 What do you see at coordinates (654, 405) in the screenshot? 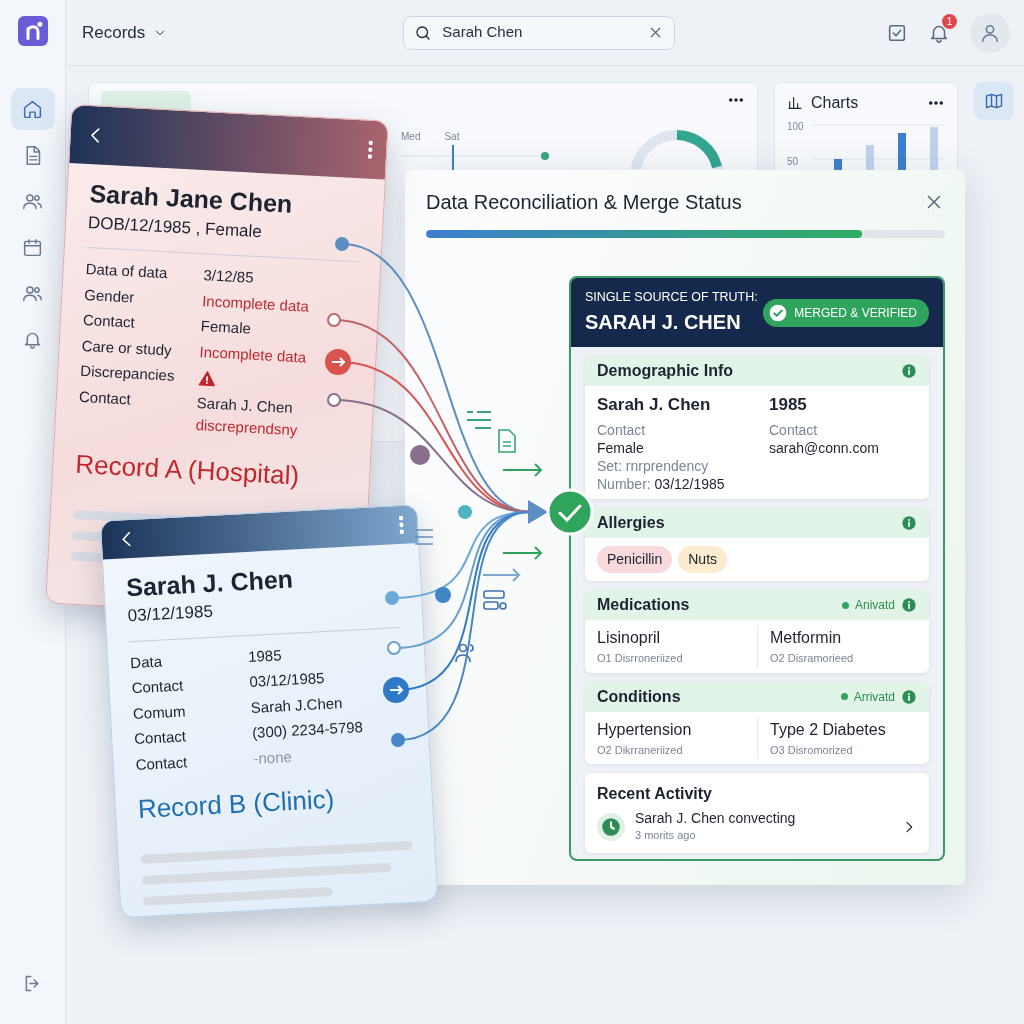
I see `field-title: Sarah J. Chen` at bounding box center [654, 405].